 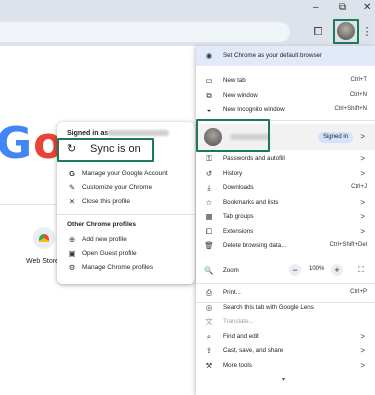 What do you see at coordinates (295, 270) in the screenshot?
I see `zoom-out-button: −` at bounding box center [295, 270].